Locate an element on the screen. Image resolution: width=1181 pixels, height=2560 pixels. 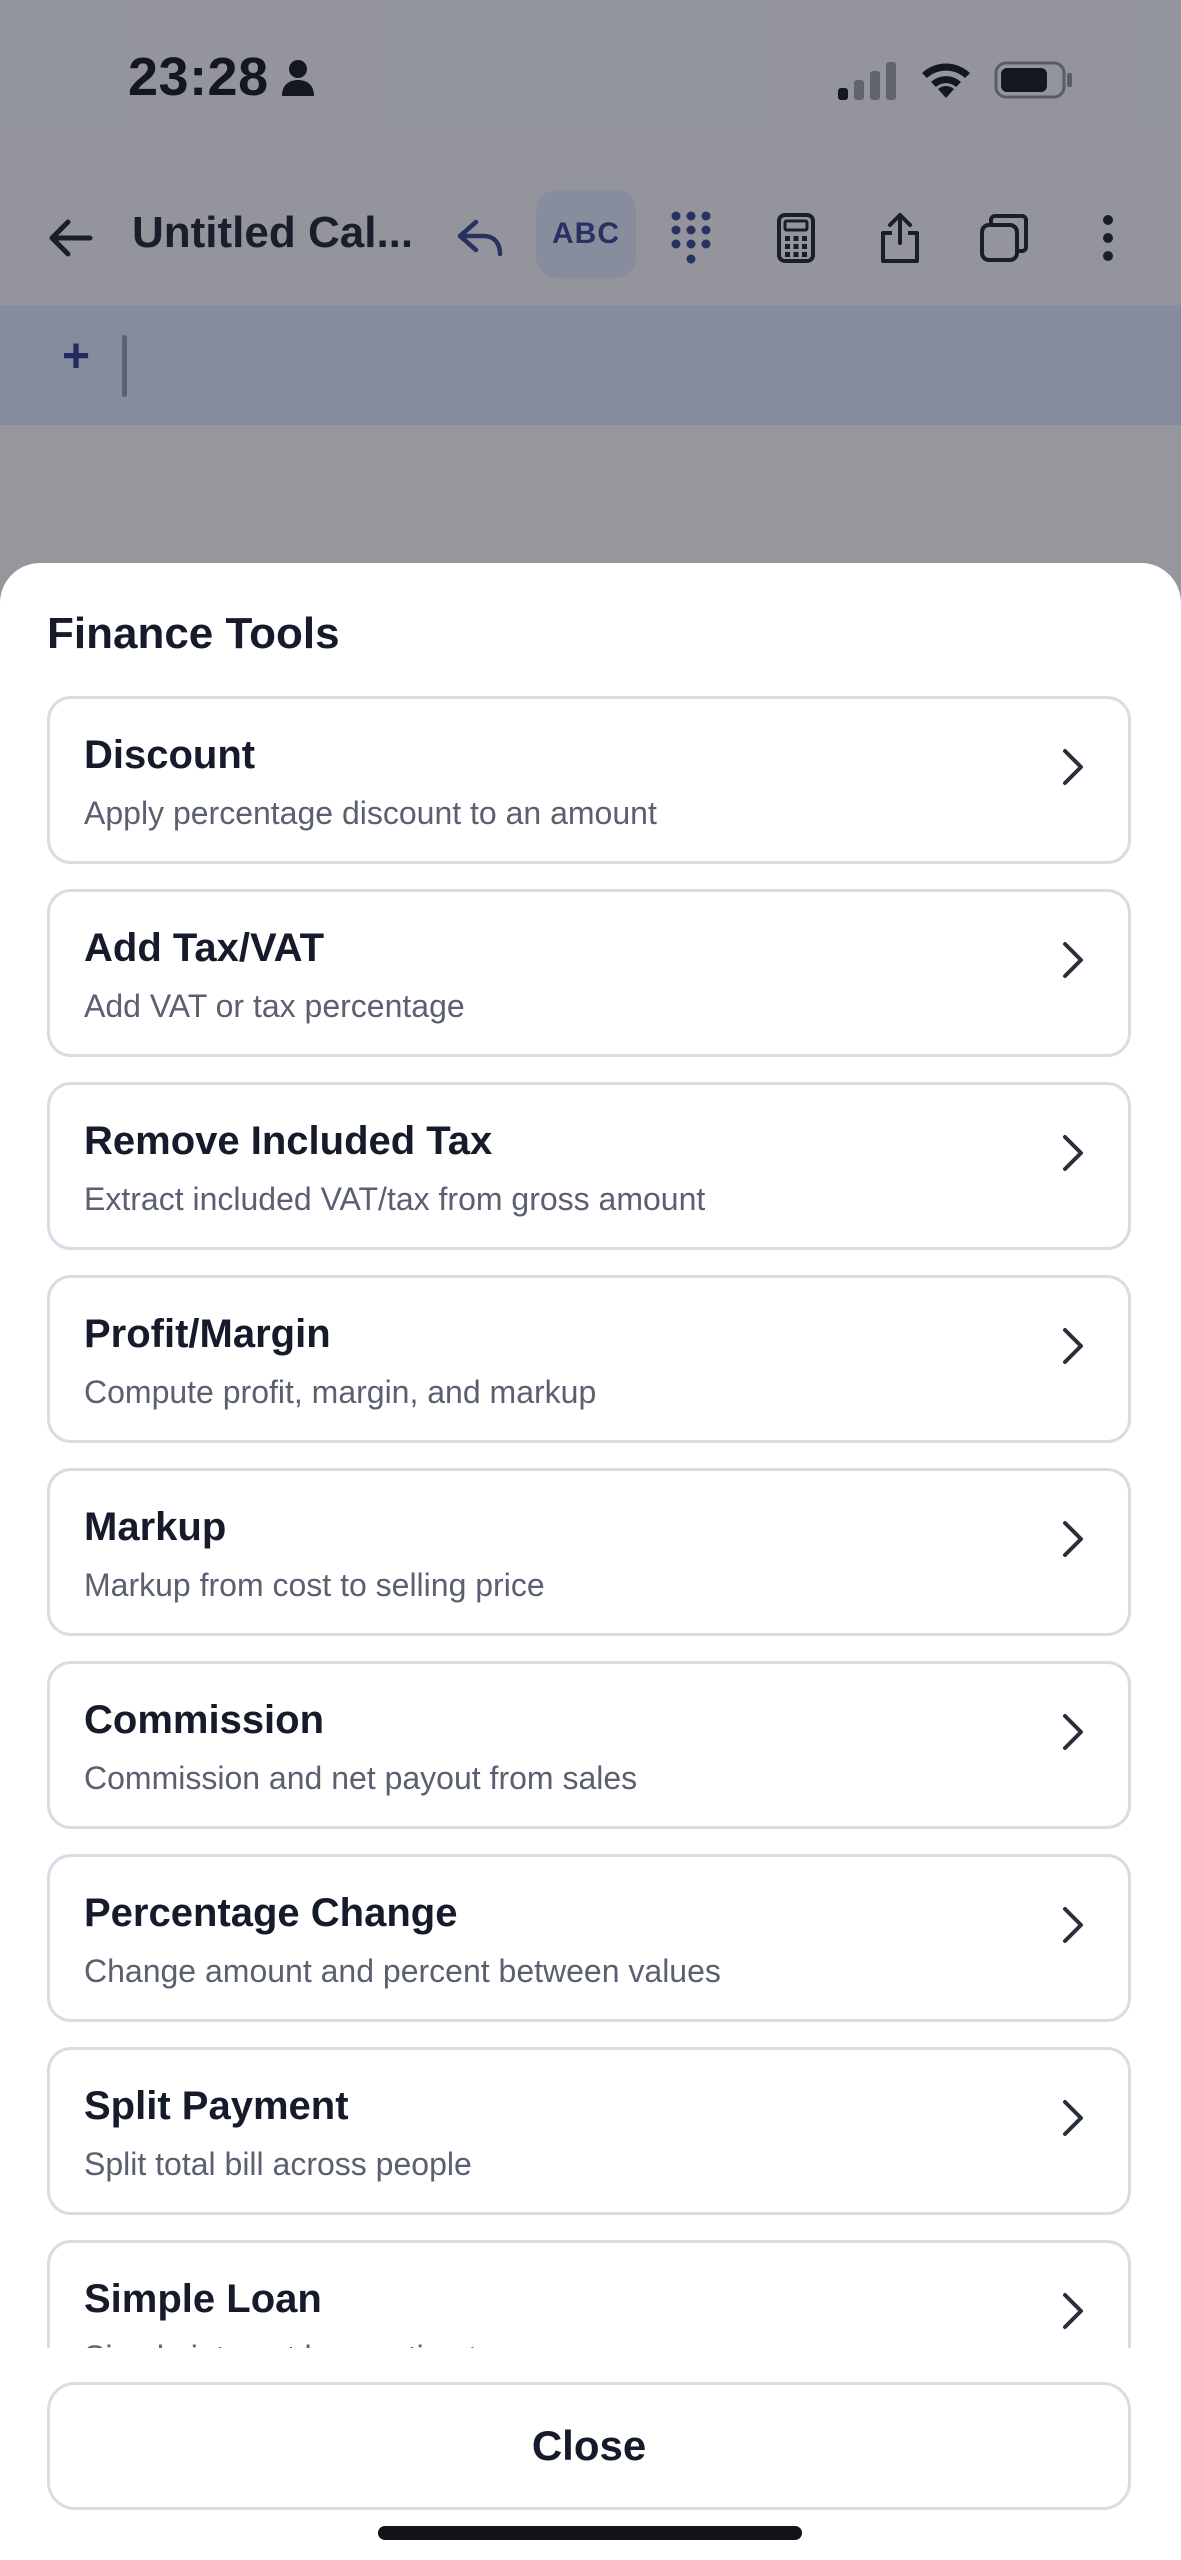
tool-description: Change amount and percent between values is located at coordinates (402, 1971).